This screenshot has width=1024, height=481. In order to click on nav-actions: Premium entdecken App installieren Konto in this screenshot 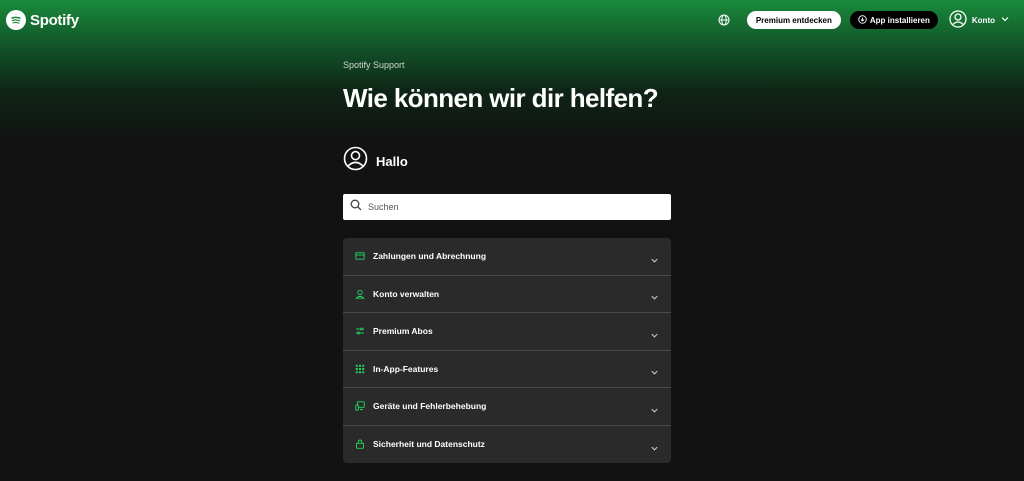, I will do `click(867, 20)`.